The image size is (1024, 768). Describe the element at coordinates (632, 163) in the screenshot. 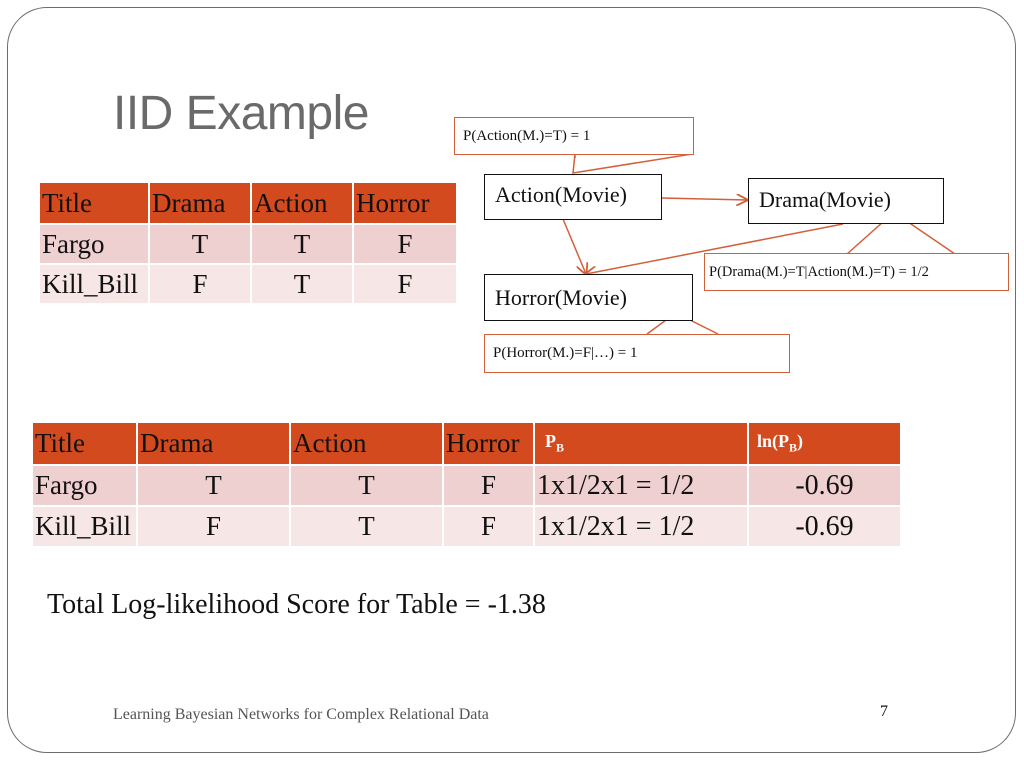

I see `callout-tail-action` at that location.